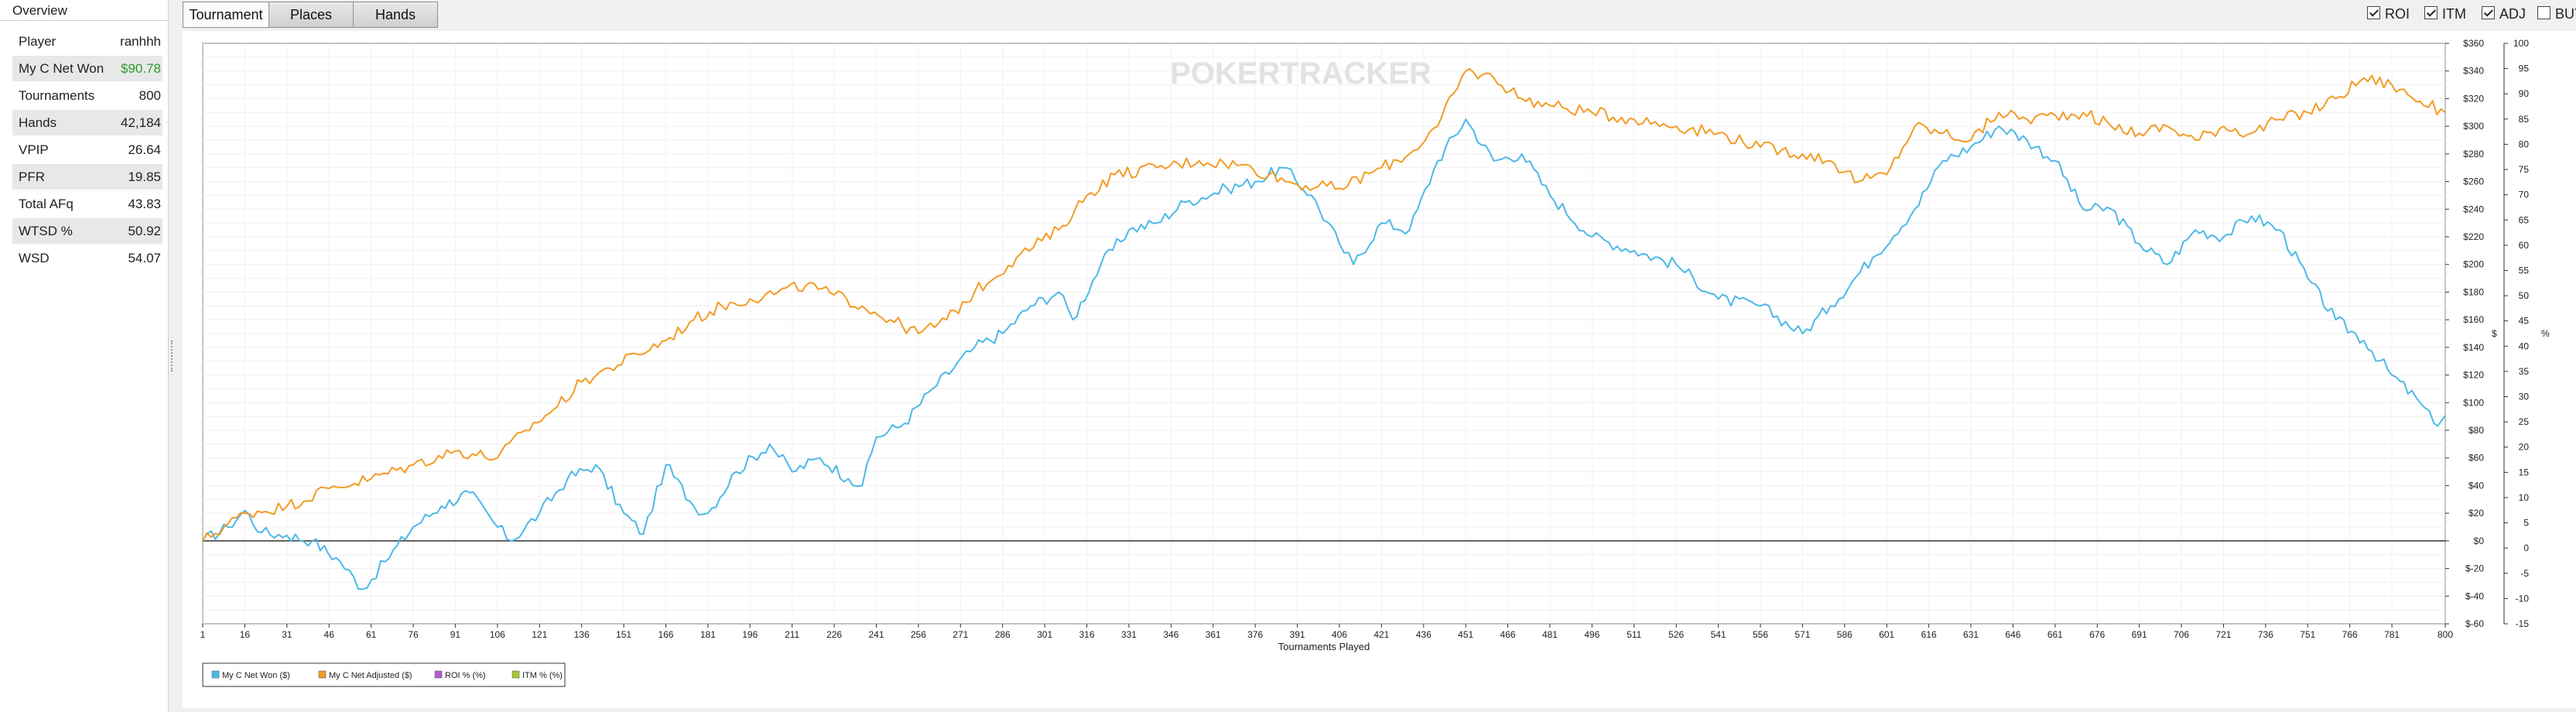  Describe the element at coordinates (1592, 634) in the screenshot. I see `x-tick-label: 496` at that location.